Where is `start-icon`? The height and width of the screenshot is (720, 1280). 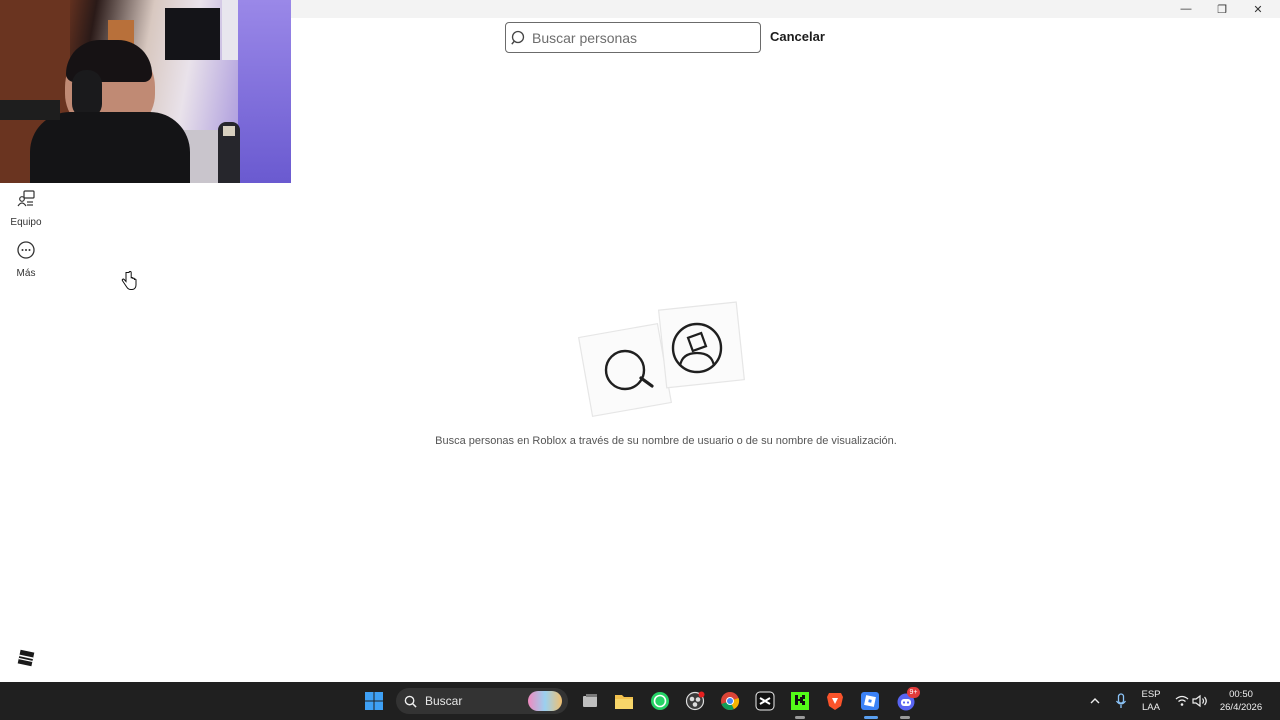 start-icon is located at coordinates (374, 701).